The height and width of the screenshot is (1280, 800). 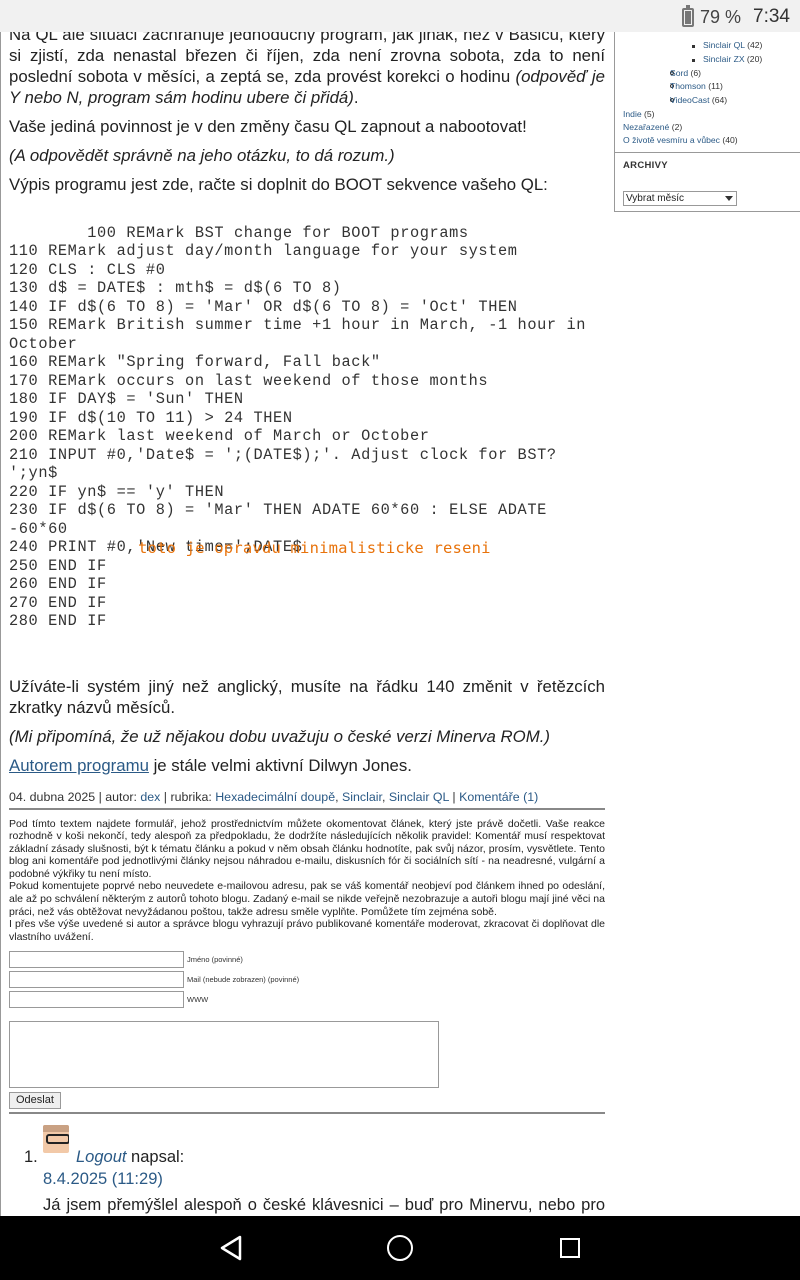 I want to click on home-icon, so click(x=400, y=1248).